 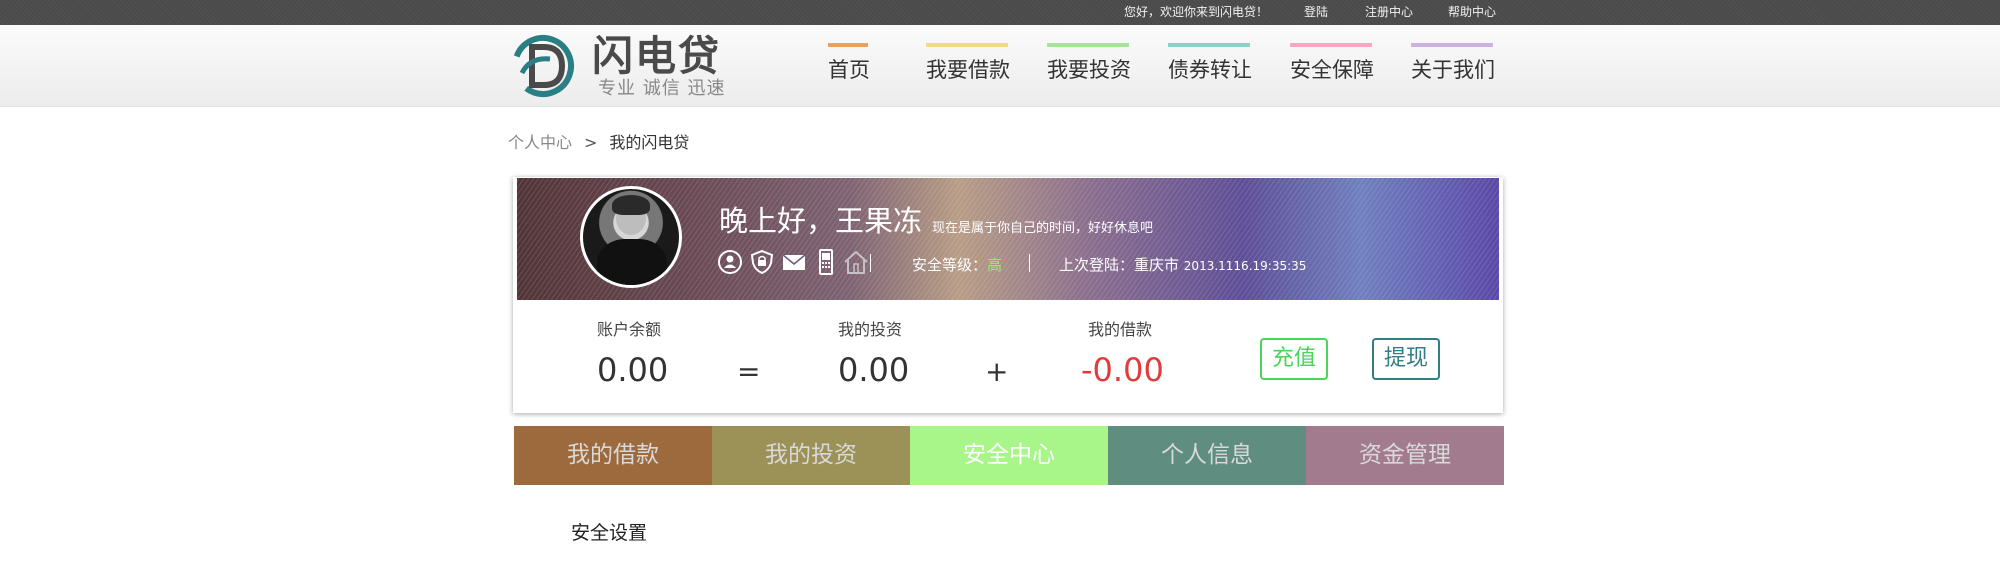 I want to click on nav-label: 首页, so click(x=849, y=70).